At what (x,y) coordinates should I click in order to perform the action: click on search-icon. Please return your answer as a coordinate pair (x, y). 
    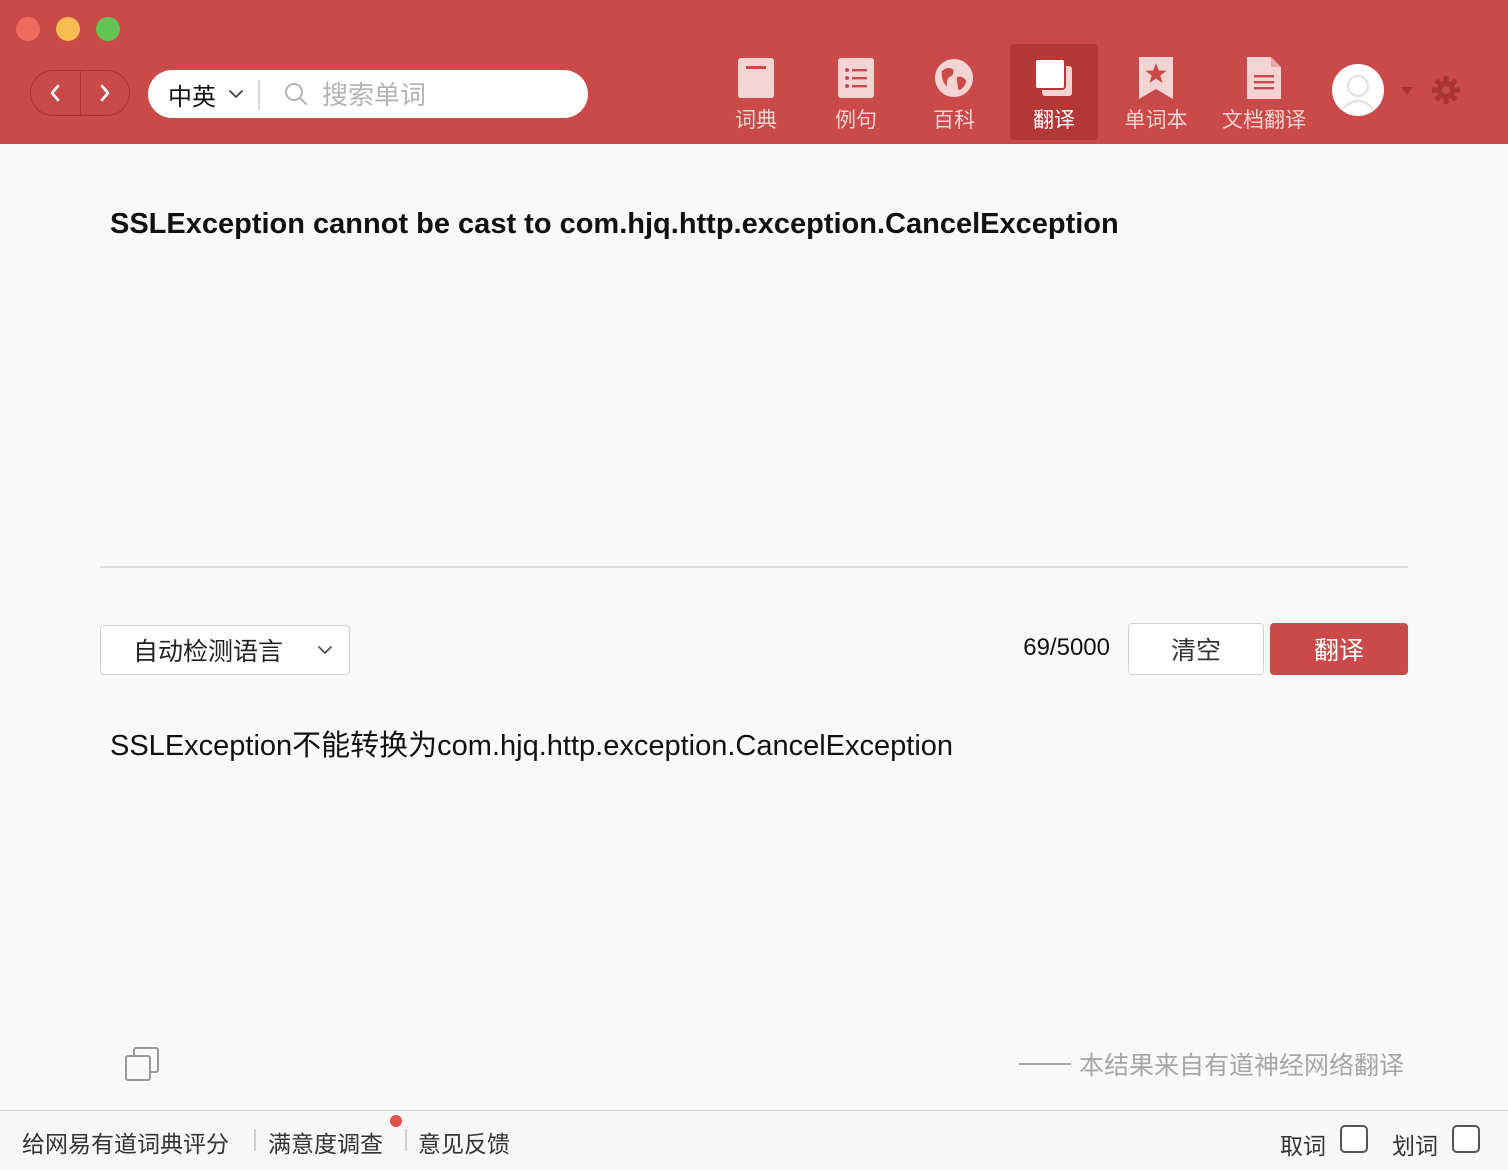
    Looking at the image, I should click on (296, 94).